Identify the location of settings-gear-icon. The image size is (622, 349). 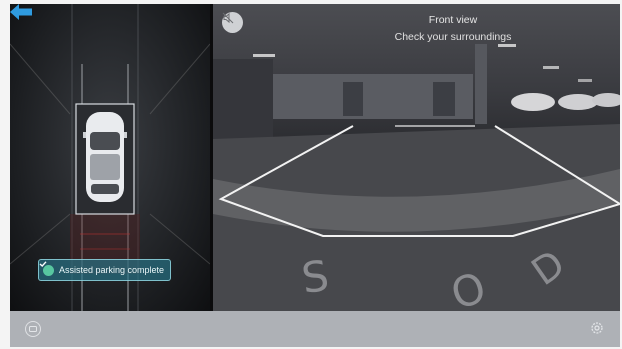
(597, 328).